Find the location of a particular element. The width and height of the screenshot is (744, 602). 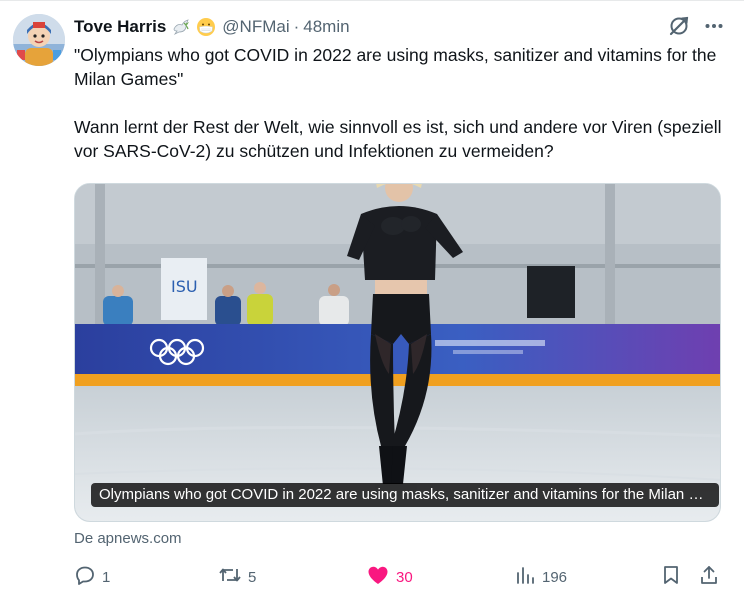

bookmark-button is located at coordinates (671, 577).